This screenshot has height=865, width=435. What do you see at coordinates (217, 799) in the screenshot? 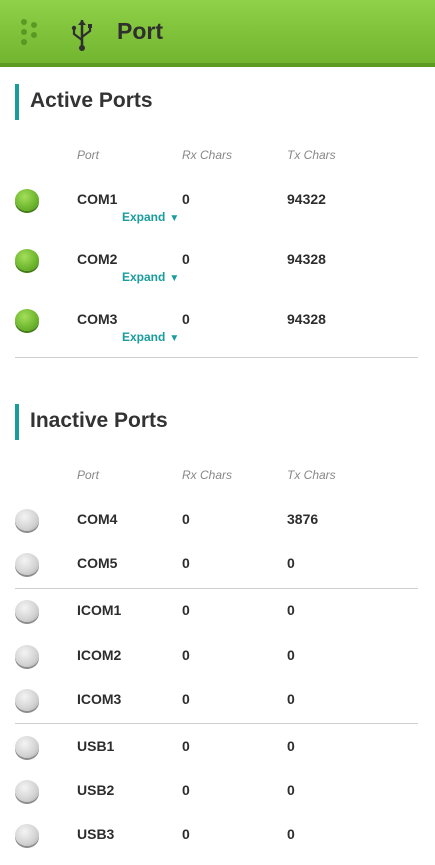
I see `inactive-port-row: USB2 0 0` at bounding box center [217, 799].